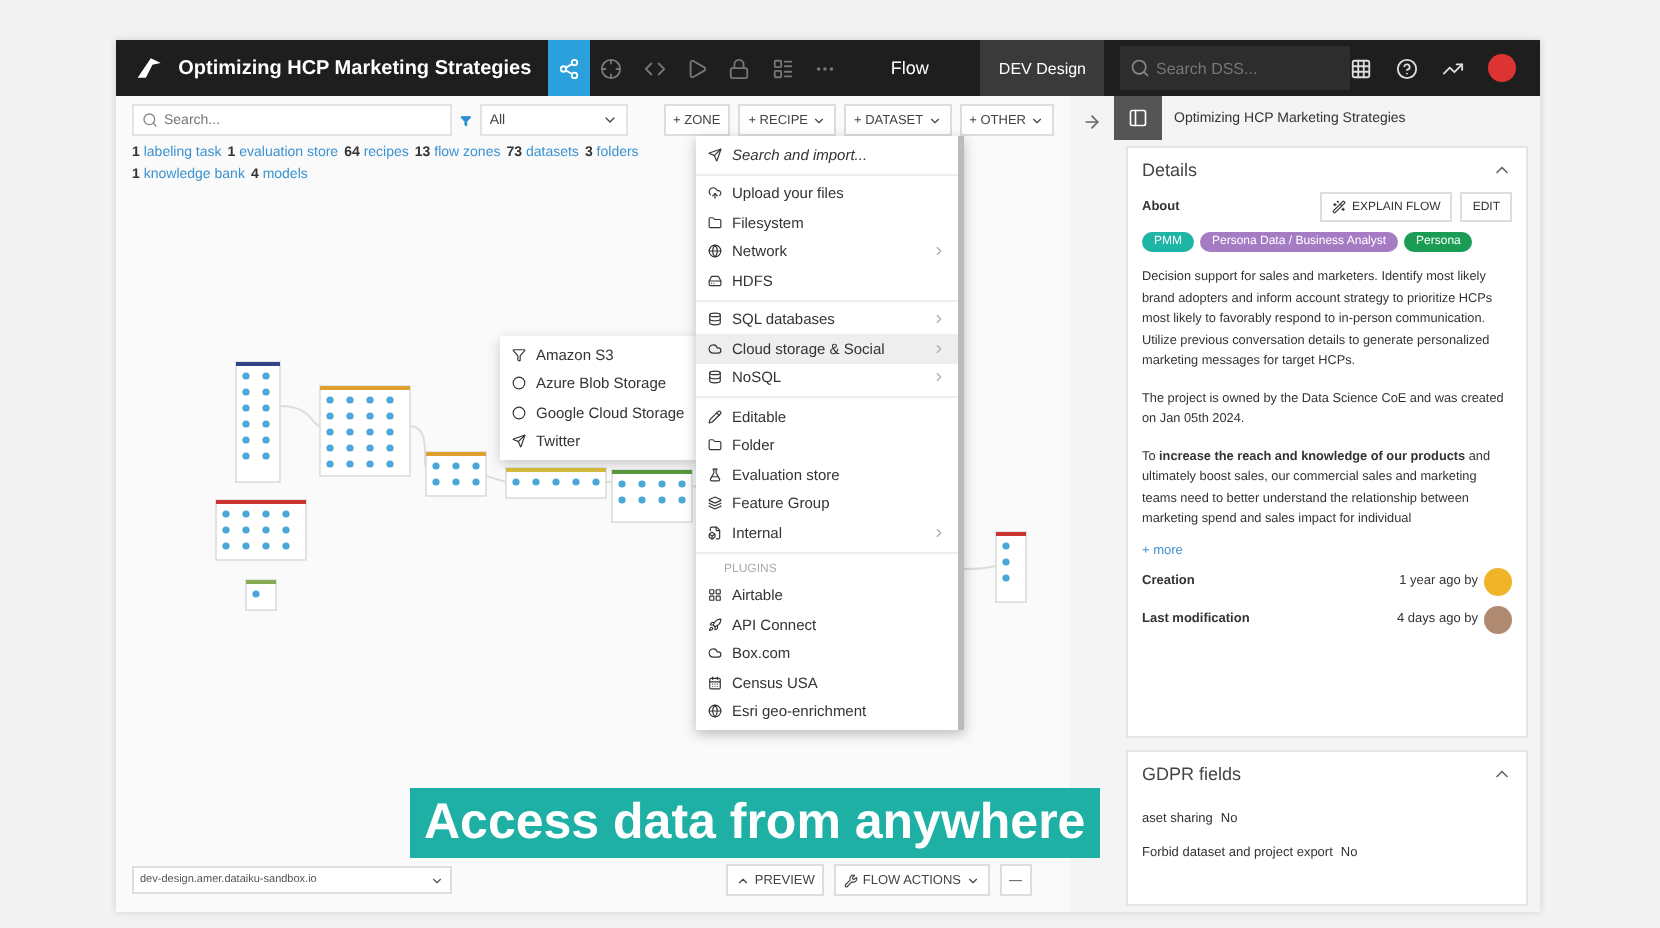 This screenshot has width=1660, height=928. What do you see at coordinates (909, 68) in the screenshot?
I see `section-label: Flow` at bounding box center [909, 68].